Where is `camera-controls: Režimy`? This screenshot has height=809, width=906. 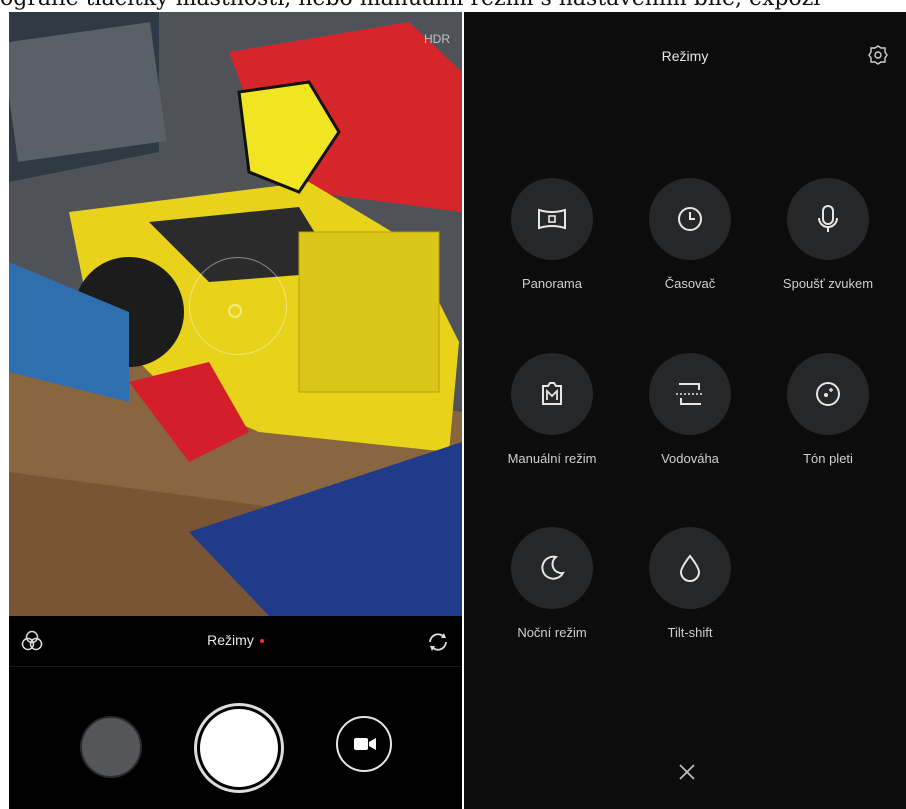
camera-controls: Režimy is located at coordinates (235, 712).